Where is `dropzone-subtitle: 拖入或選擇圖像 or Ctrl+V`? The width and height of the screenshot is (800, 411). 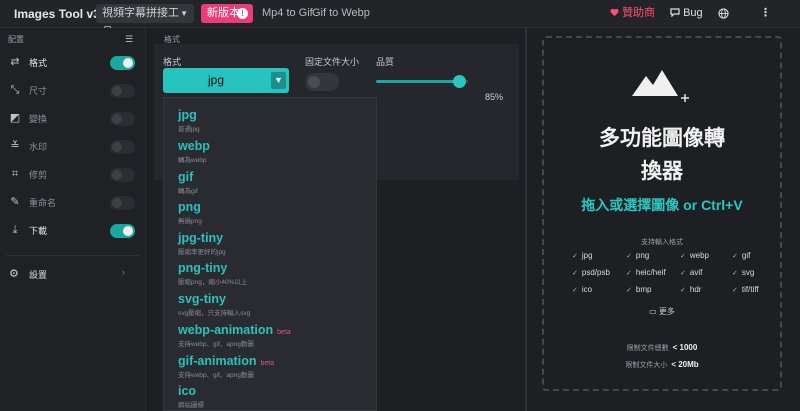
dropzone-subtitle: 拖入或選擇圖像 or Ctrl+V is located at coordinates (662, 205).